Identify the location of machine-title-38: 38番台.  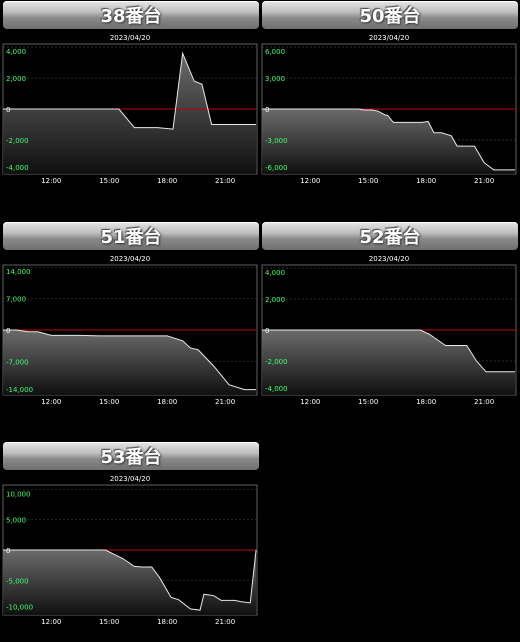
(131, 16).